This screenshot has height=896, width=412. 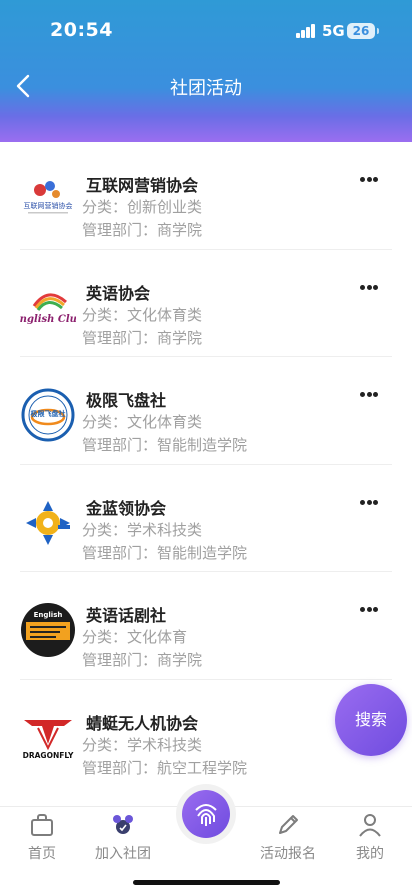 I want to click on pencil-icon, so click(x=288, y=824).